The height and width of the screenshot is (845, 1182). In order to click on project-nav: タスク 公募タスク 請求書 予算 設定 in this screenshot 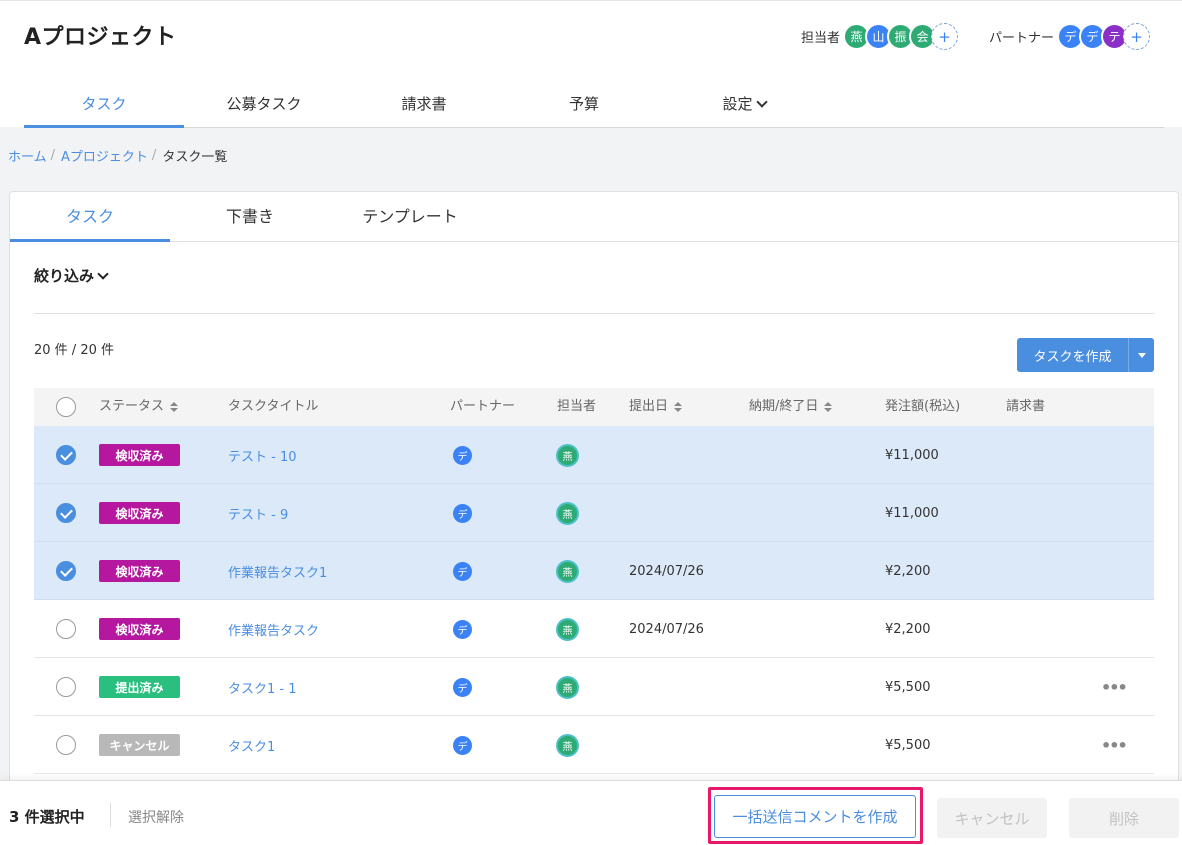, I will do `click(594, 104)`.